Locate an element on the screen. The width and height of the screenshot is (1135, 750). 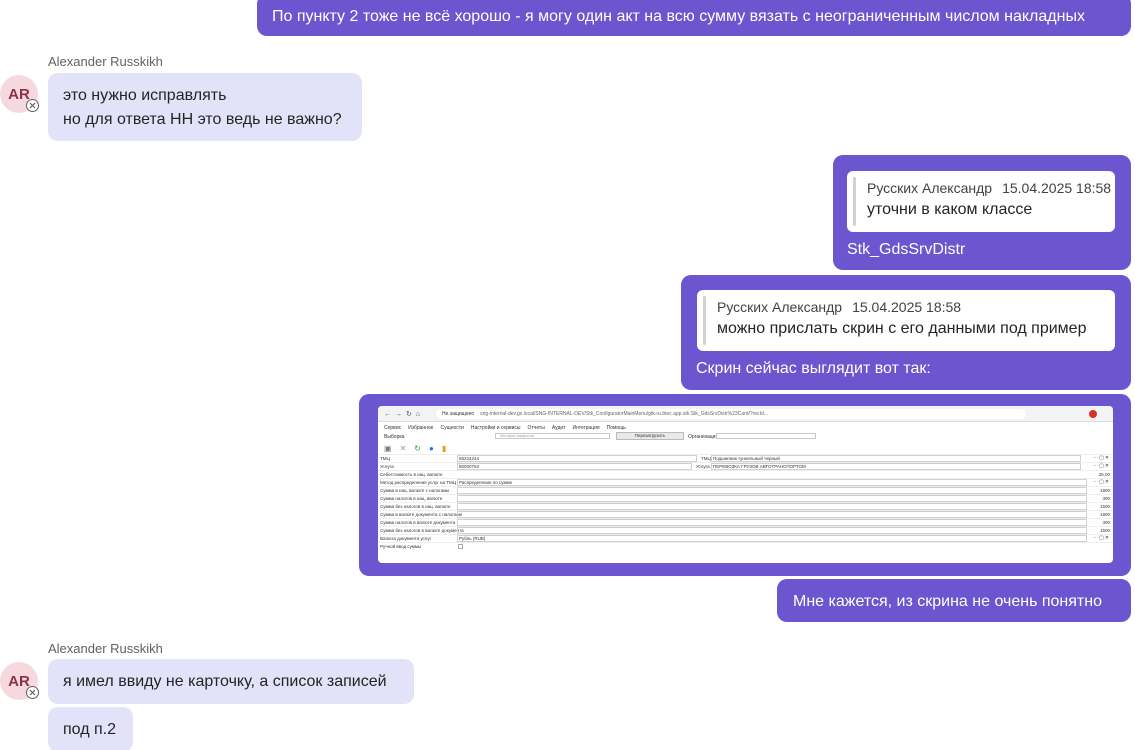
refresh-button: Перезагрузить is located at coordinates (650, 436).